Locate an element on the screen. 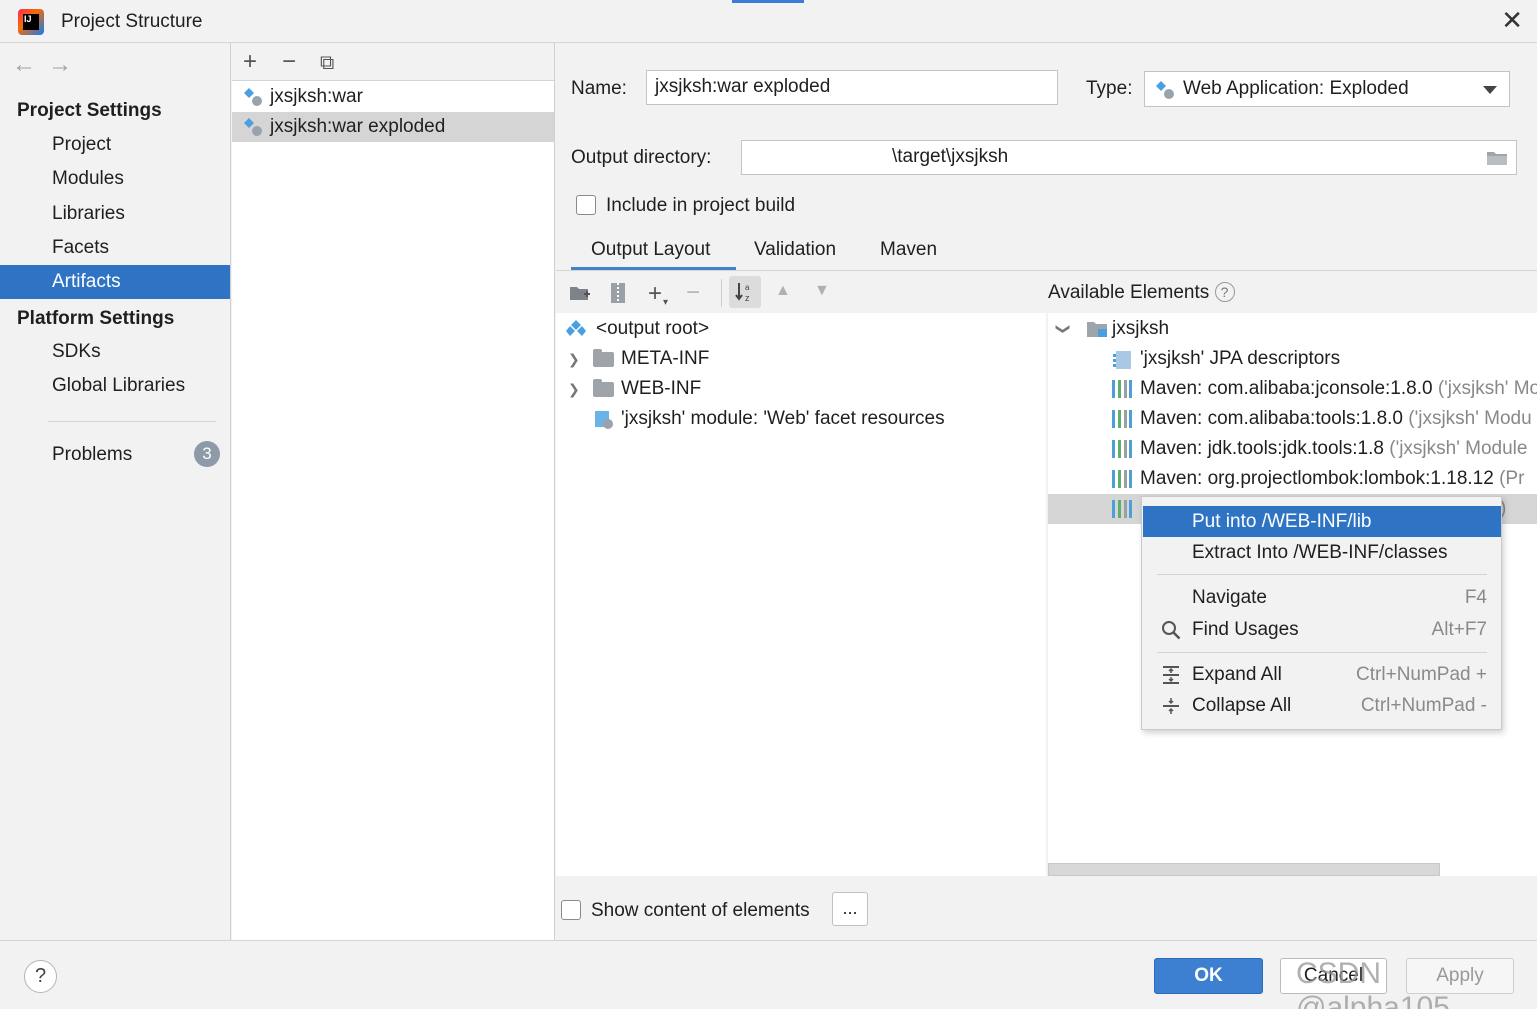 Image resolution: width=1537 pixels, height=1009 pixels. name-label: Name: is located at coordinates (599, 88).